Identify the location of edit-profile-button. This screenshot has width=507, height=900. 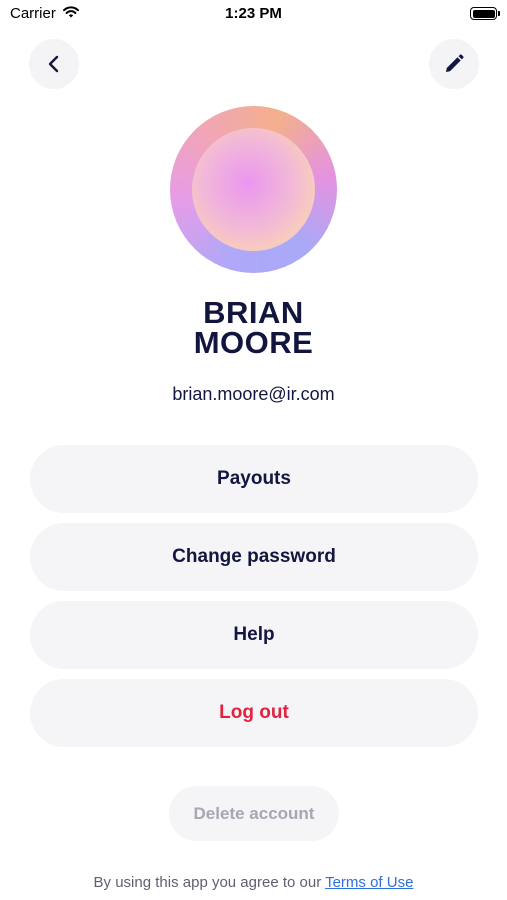
(454, 64).